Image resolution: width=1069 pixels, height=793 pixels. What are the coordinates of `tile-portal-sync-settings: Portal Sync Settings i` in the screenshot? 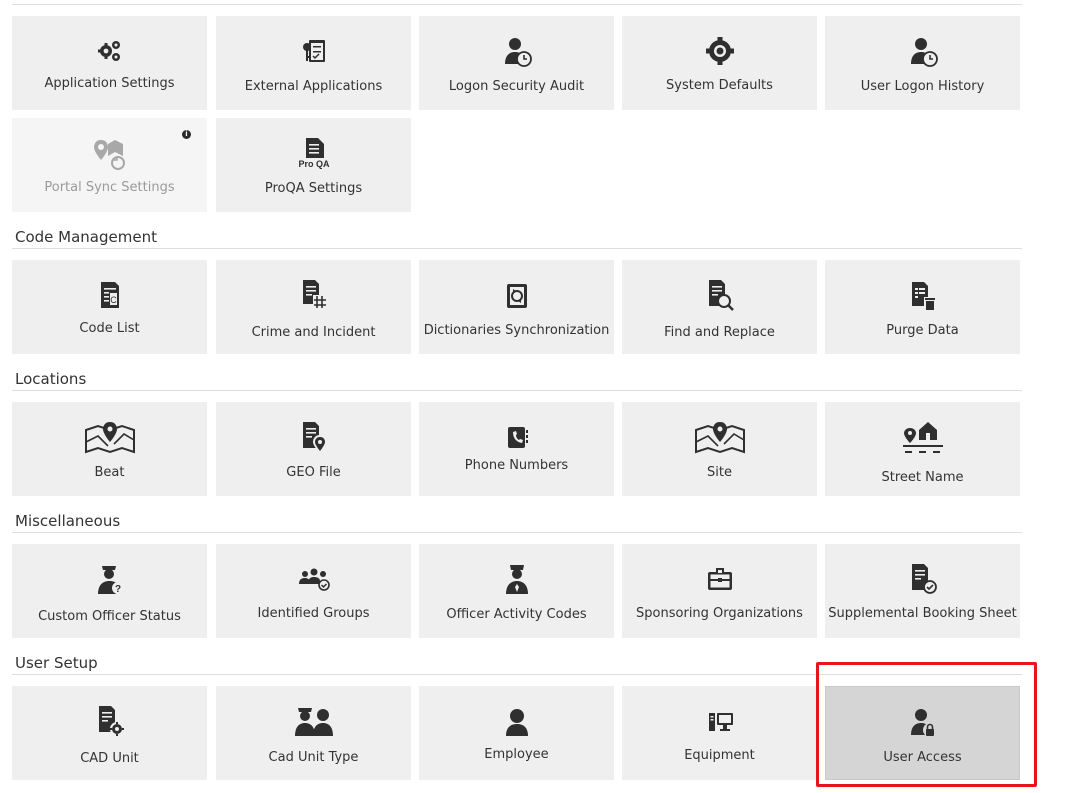 It's located at (109, 165).